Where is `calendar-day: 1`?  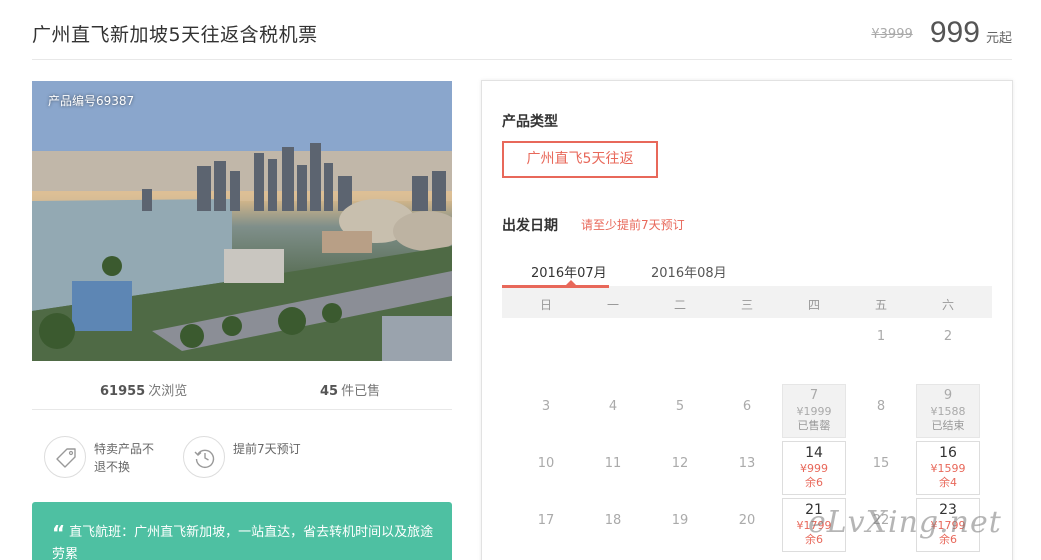 calendar-day: 1 is located at coordinates (881, 341).